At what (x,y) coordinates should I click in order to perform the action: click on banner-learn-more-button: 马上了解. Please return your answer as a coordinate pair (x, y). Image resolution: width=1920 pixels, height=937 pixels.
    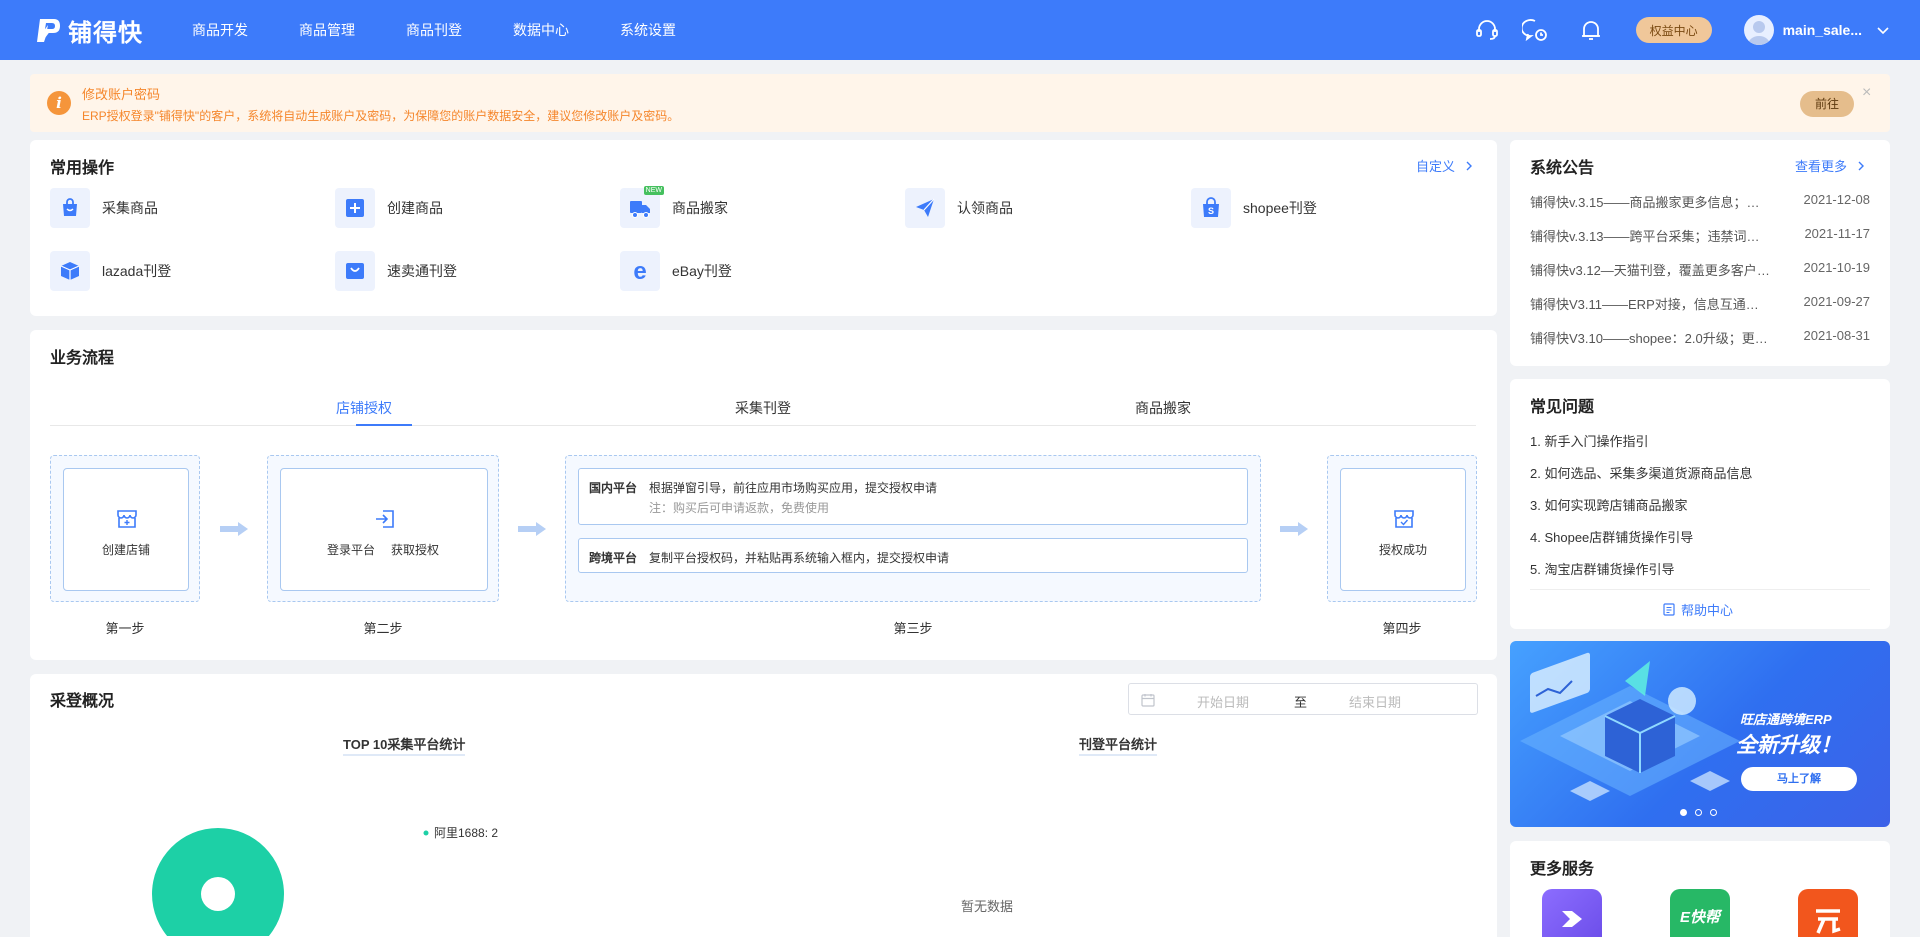
    Looking at the image, I should click on (1799, 779).